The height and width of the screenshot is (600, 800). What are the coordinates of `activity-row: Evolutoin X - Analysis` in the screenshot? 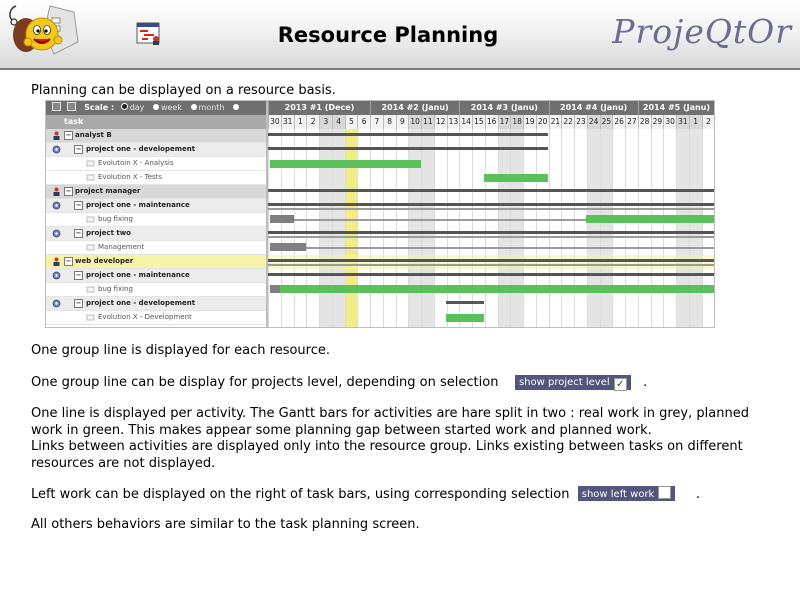 It's located at (157, 164).